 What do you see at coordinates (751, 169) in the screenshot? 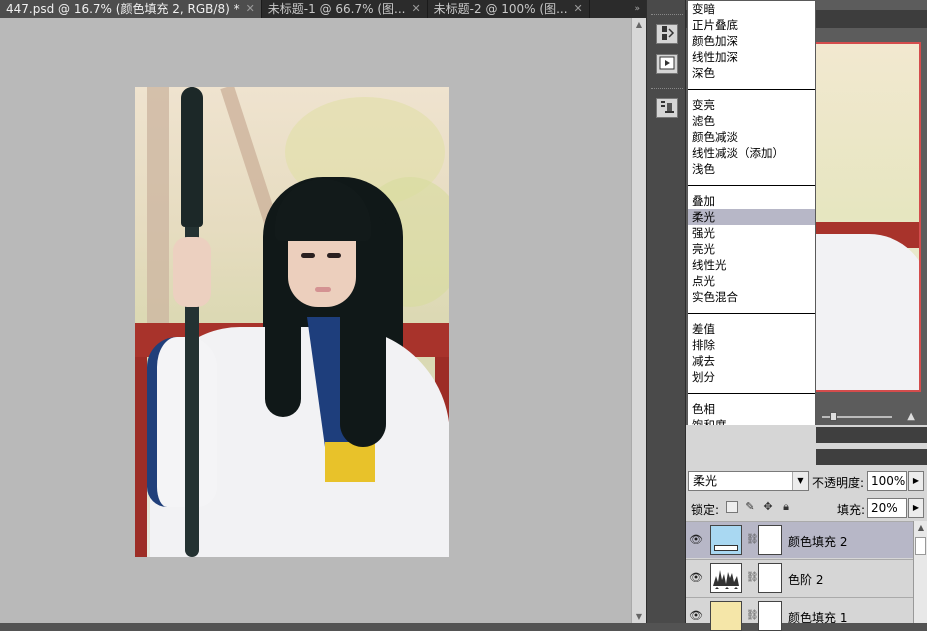
I see `blend-mode-option: 浅色` at bounding box center [751, 169].